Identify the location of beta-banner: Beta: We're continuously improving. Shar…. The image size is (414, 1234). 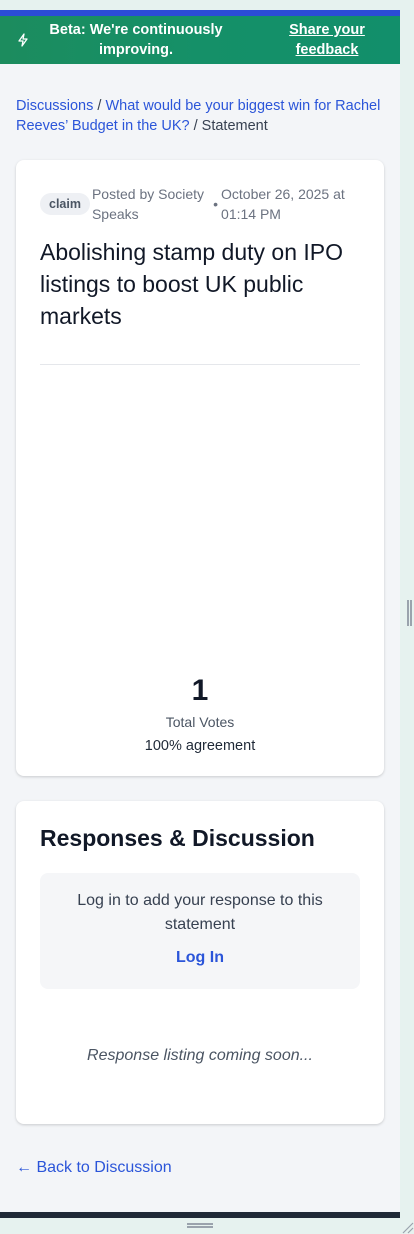
(200, 40).